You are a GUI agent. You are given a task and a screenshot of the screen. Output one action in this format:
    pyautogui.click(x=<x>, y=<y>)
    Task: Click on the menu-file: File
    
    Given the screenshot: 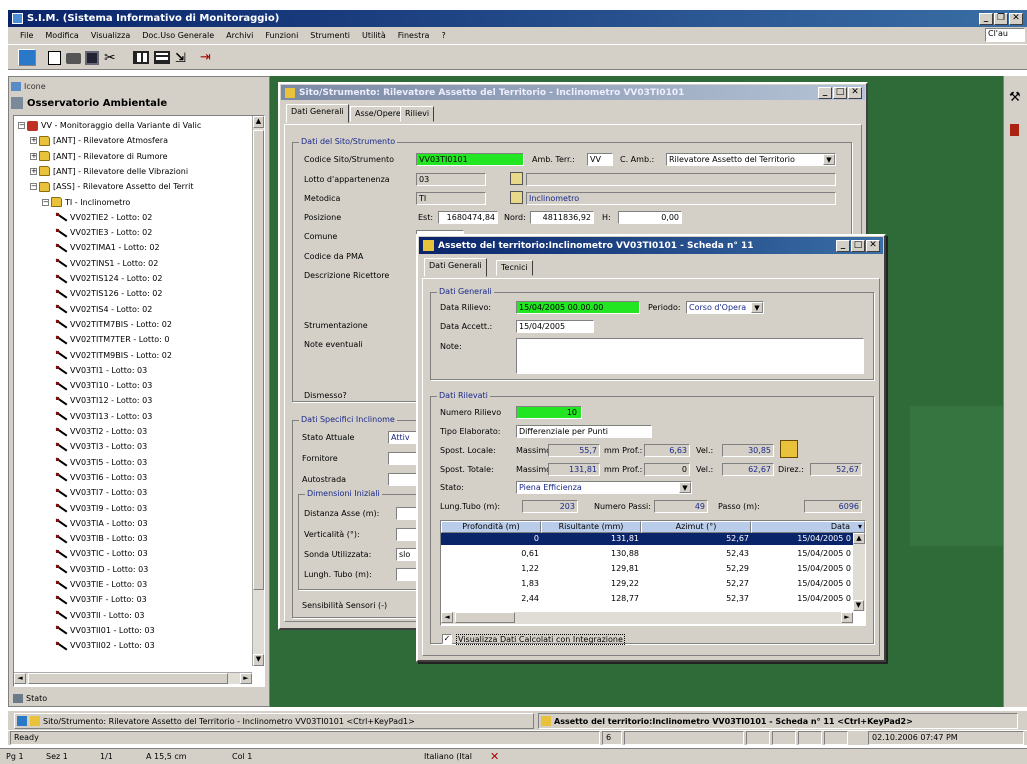 What is the action you would take?
    pyautogui.click(x=26, y=35)
    